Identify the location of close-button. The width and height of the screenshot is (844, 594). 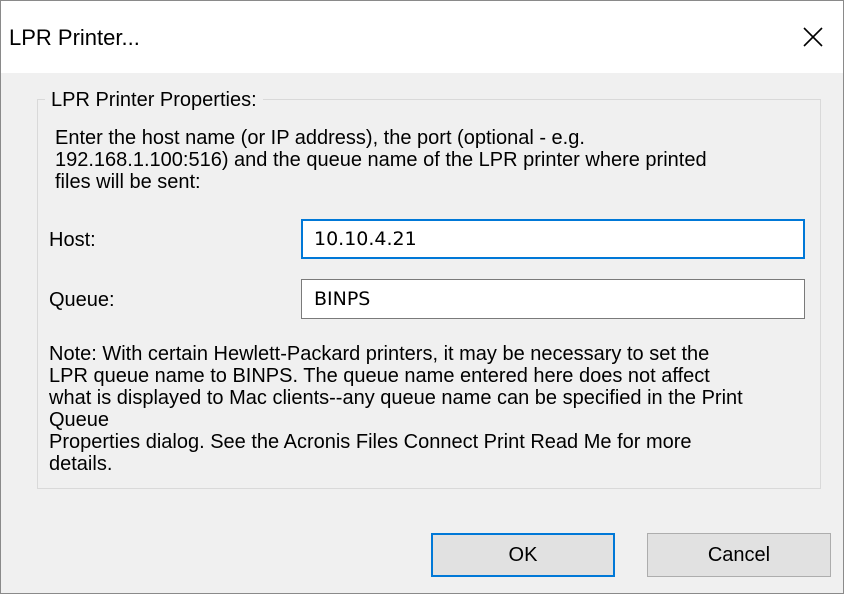
(813, 37).